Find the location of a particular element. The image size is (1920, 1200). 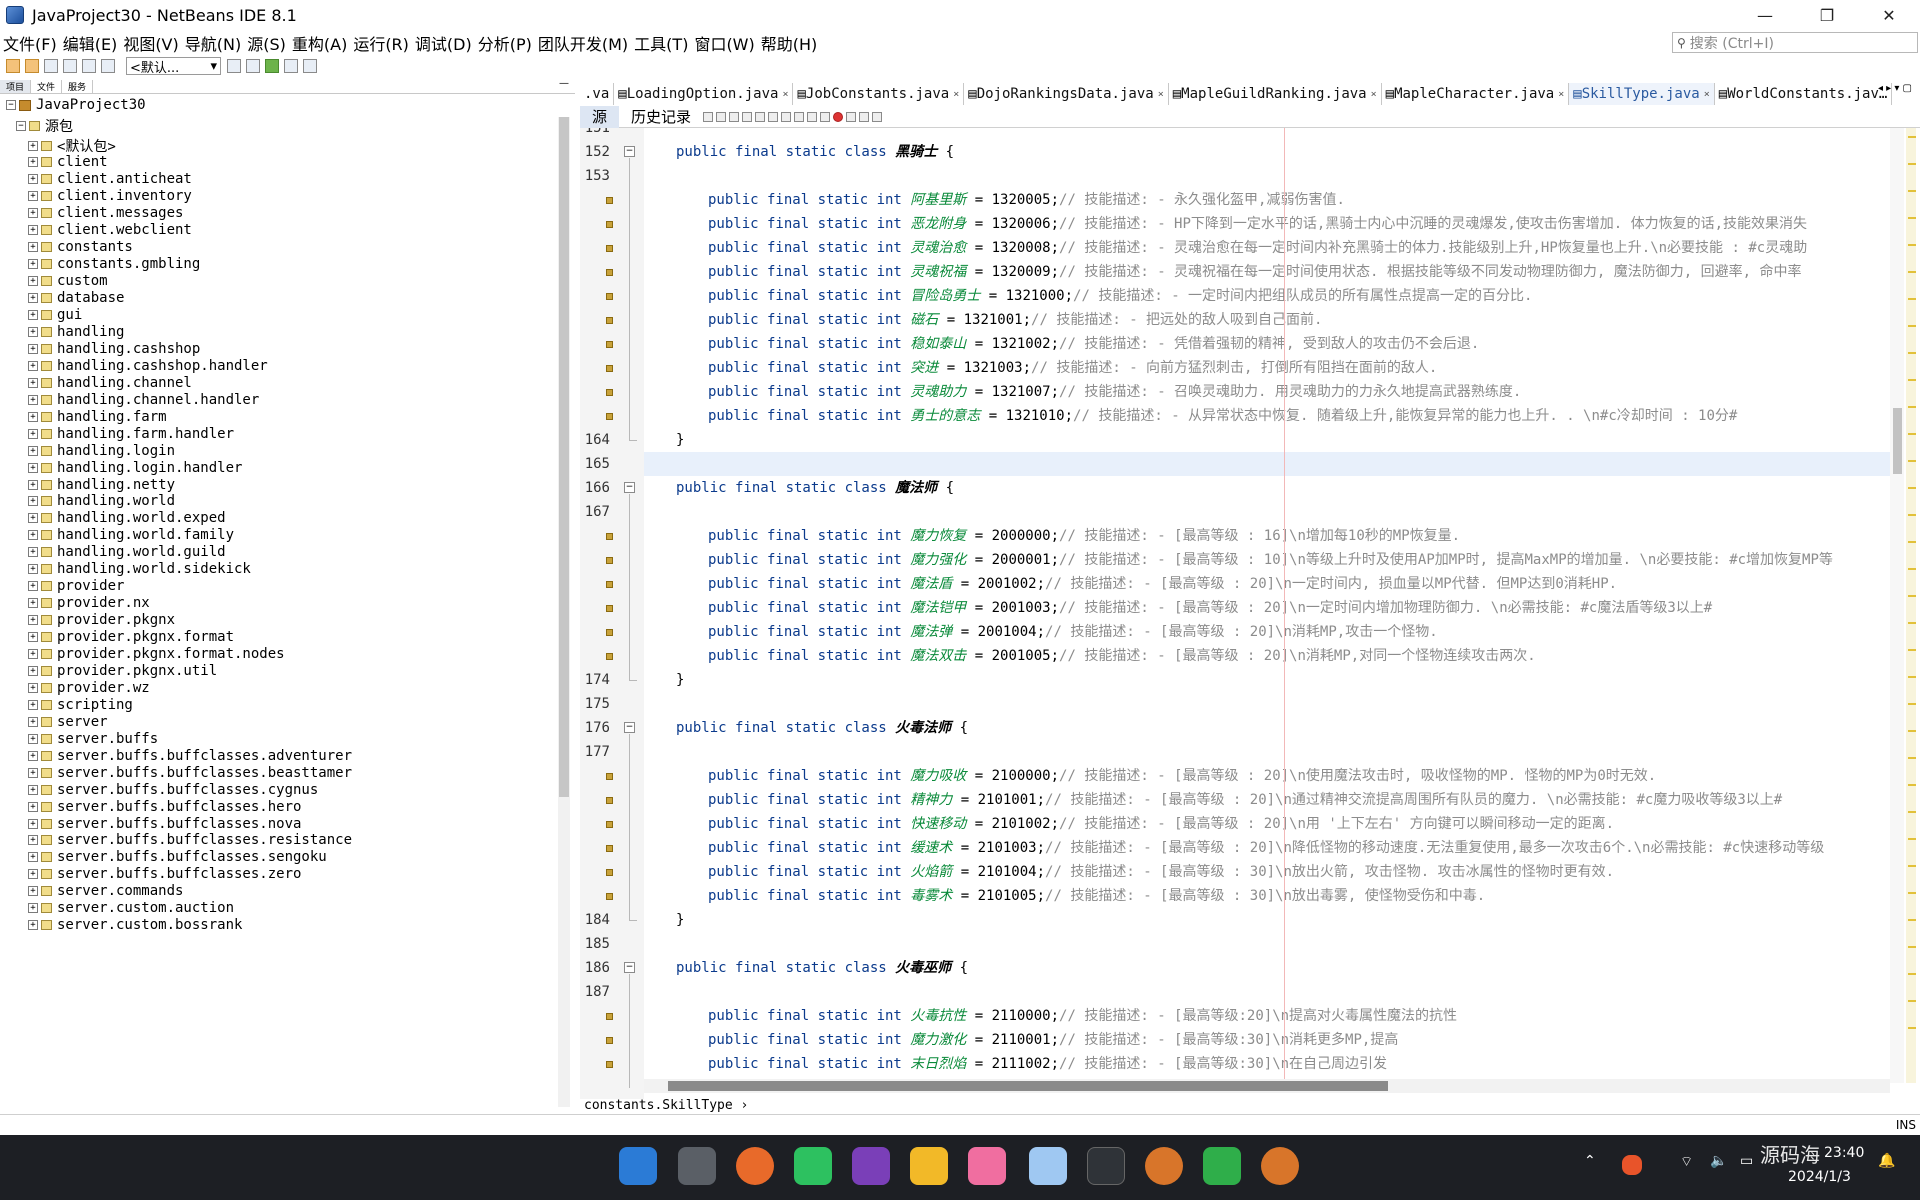

package-node: + provider.pkgnx is located at coordinates (101, 620).